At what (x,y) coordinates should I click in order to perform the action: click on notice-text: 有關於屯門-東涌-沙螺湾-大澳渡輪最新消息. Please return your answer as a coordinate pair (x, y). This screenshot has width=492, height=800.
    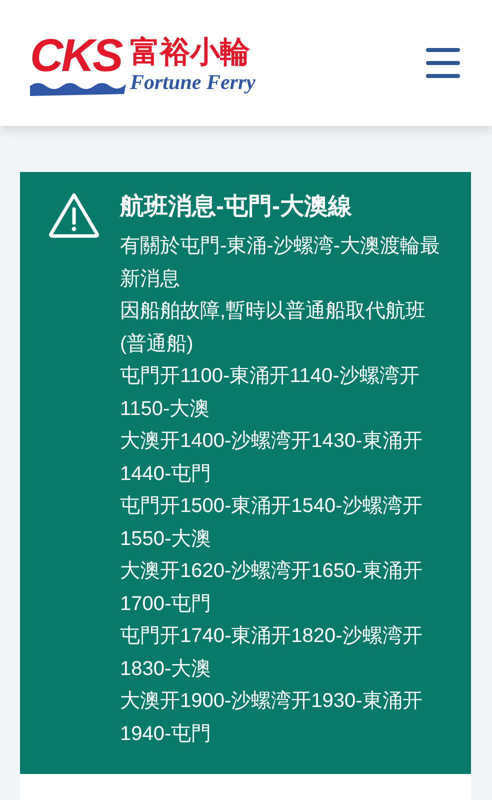
    Looking at the image, I should click on (280, 263).